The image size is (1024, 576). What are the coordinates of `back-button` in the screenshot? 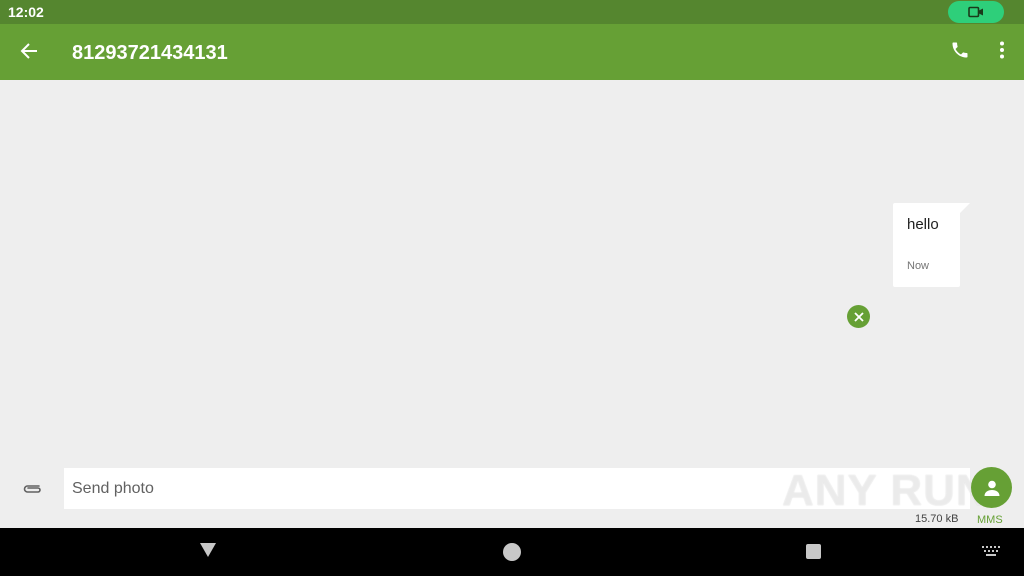 It's located at (29, 51).